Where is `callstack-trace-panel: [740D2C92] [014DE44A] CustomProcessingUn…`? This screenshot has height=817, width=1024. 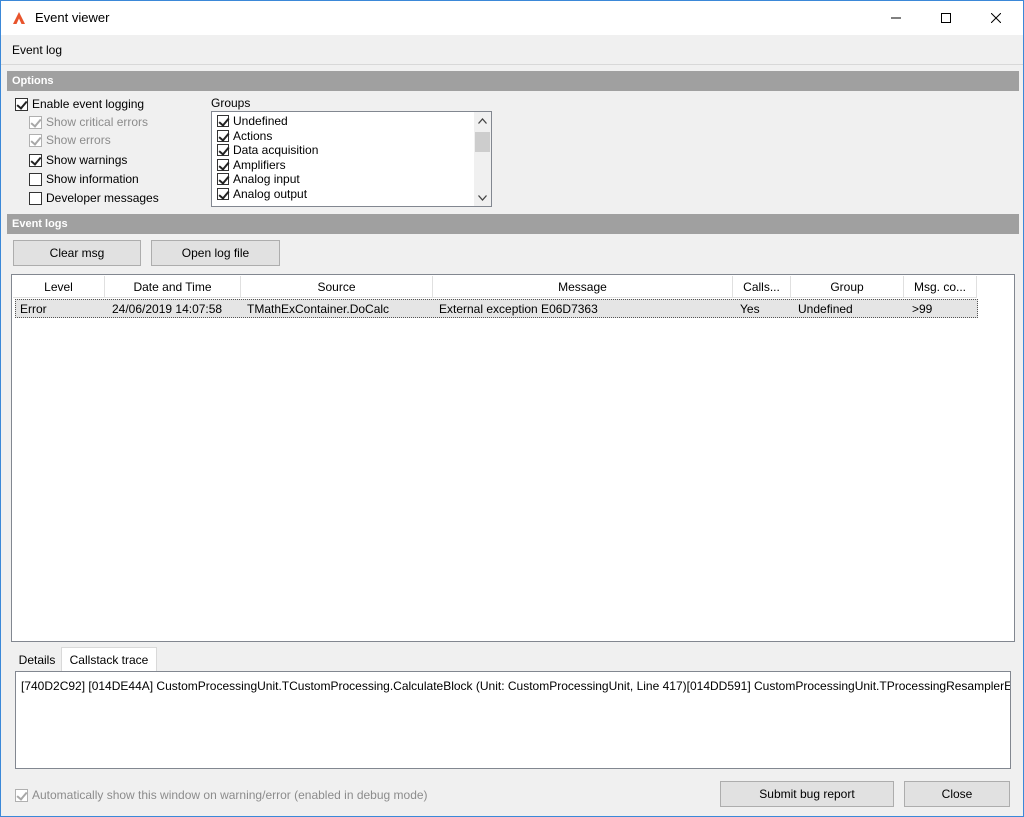 callstack-trace-panel: [740D2C92] [014DE44A] CustomProcessingUn… is located at coordinates (513, 720).